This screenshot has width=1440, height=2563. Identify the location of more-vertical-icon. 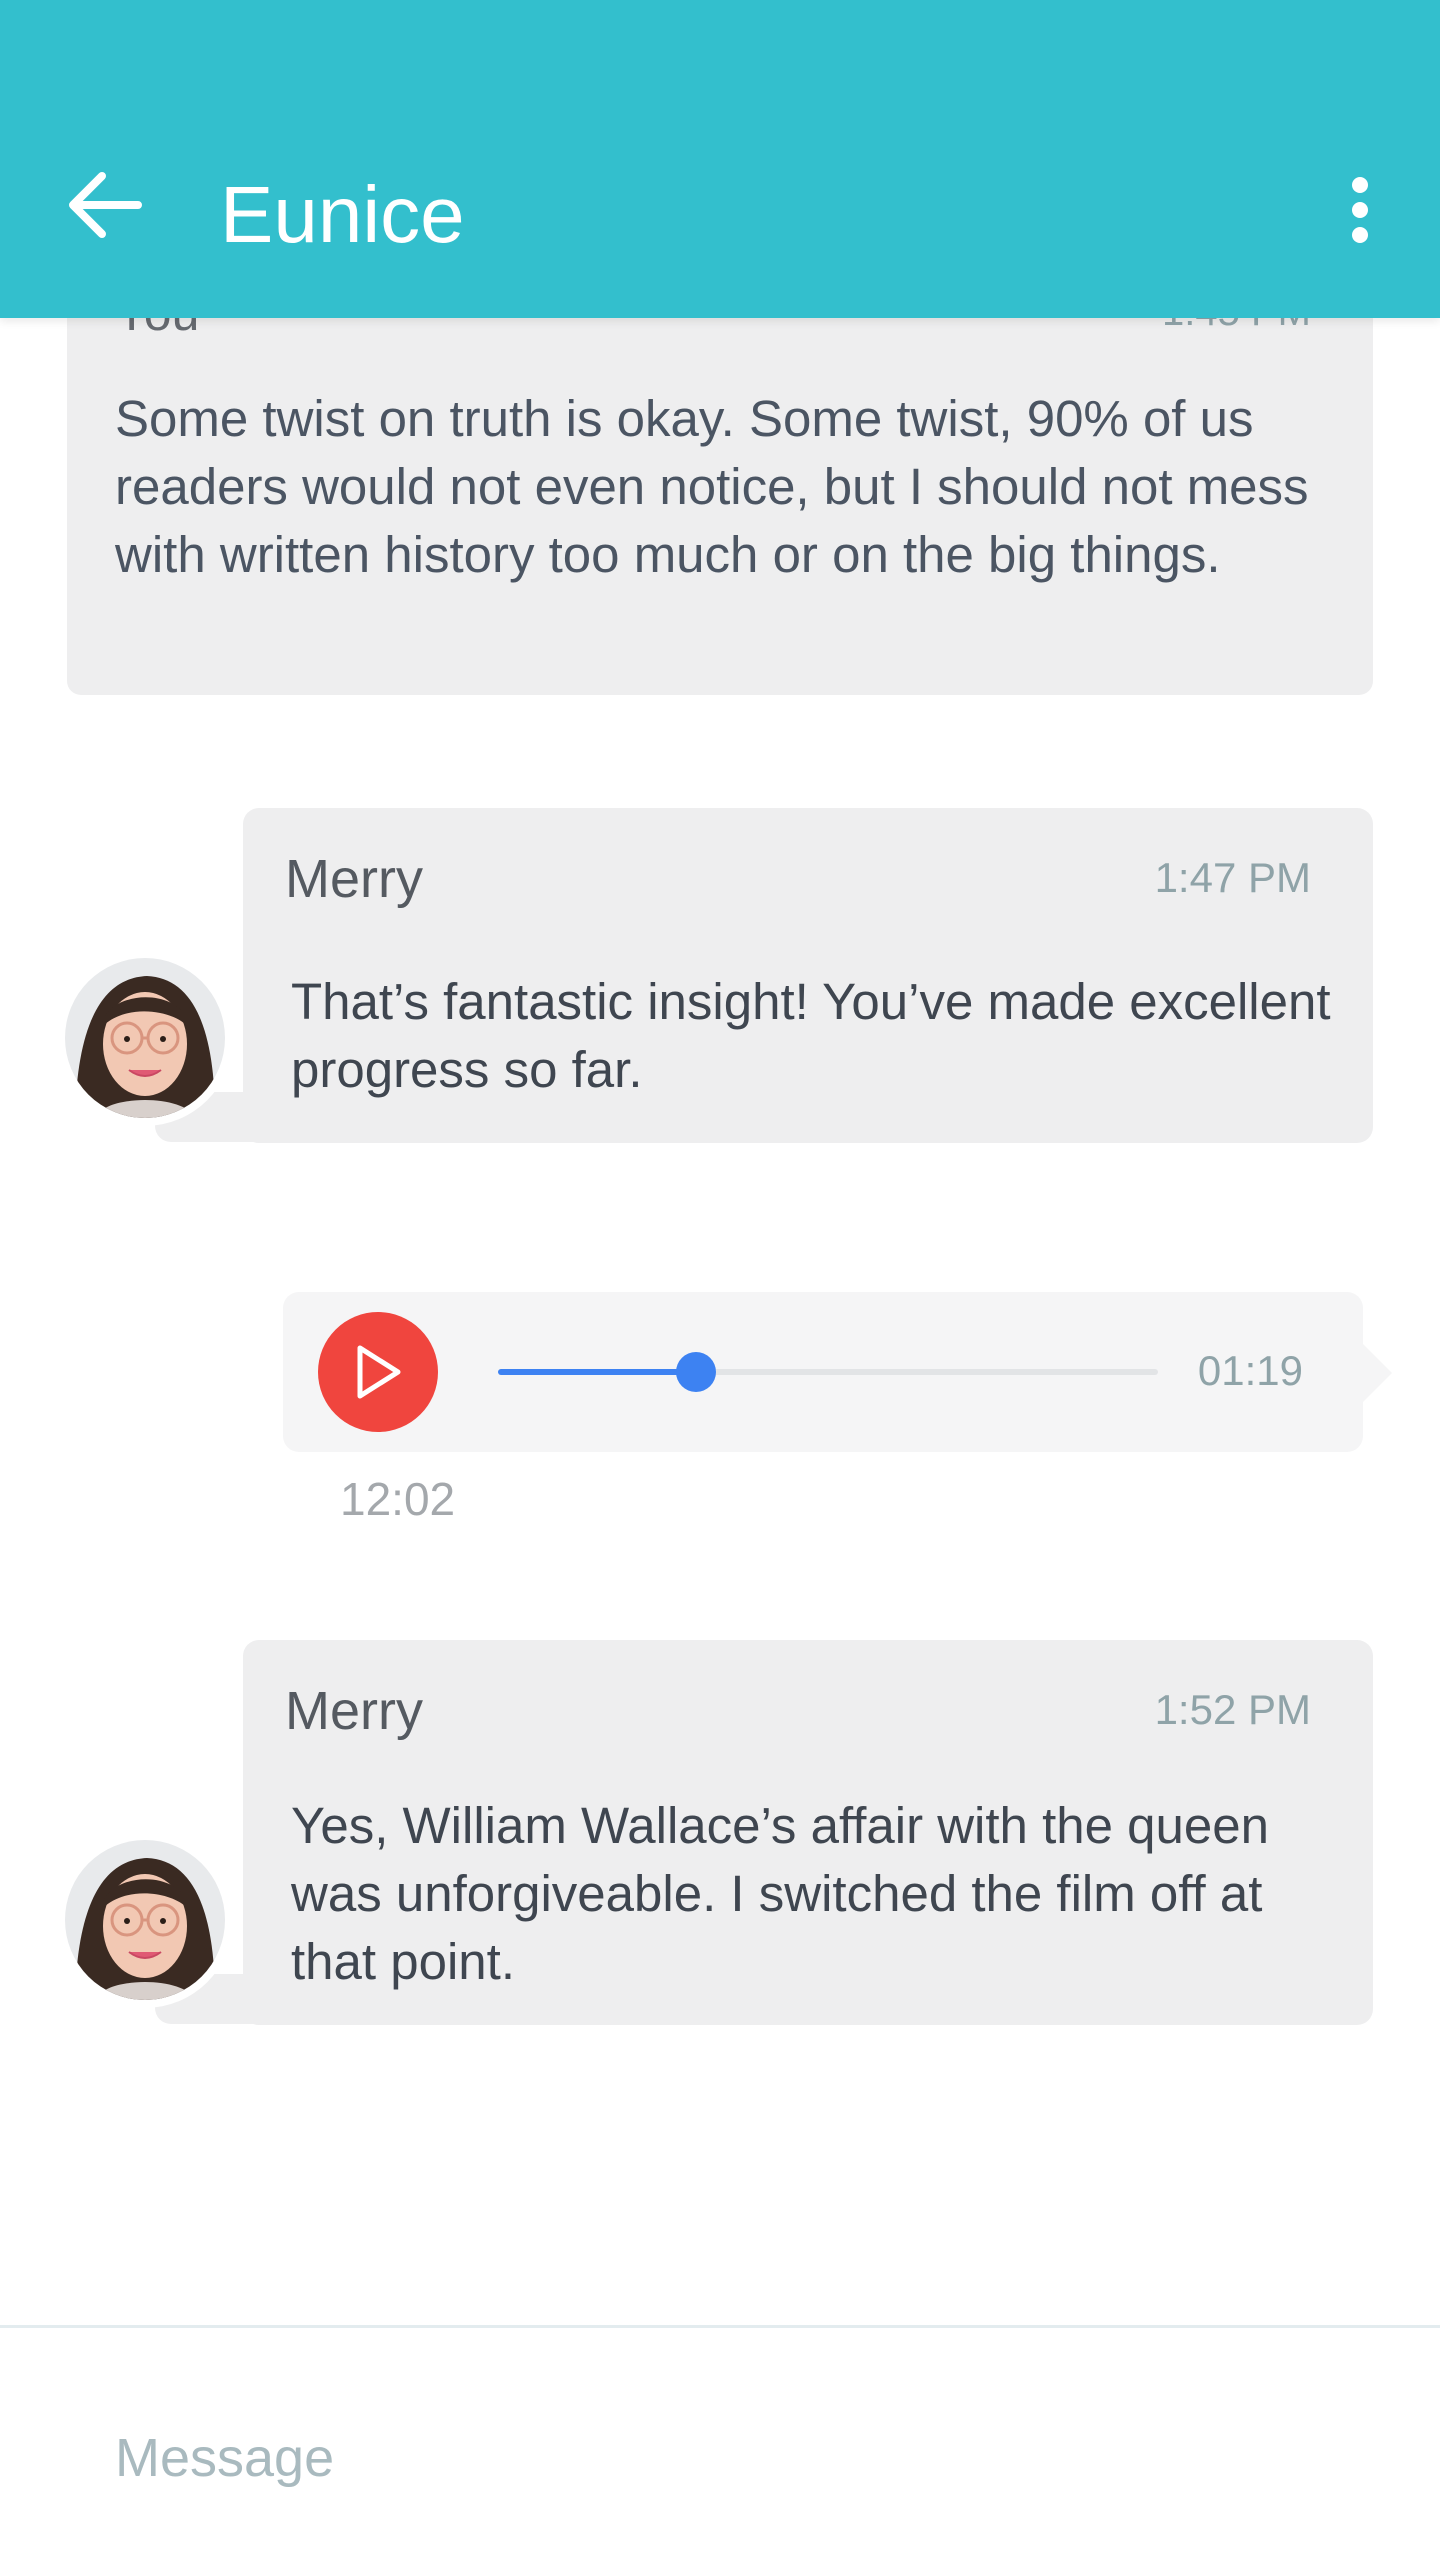
(1360, 210).